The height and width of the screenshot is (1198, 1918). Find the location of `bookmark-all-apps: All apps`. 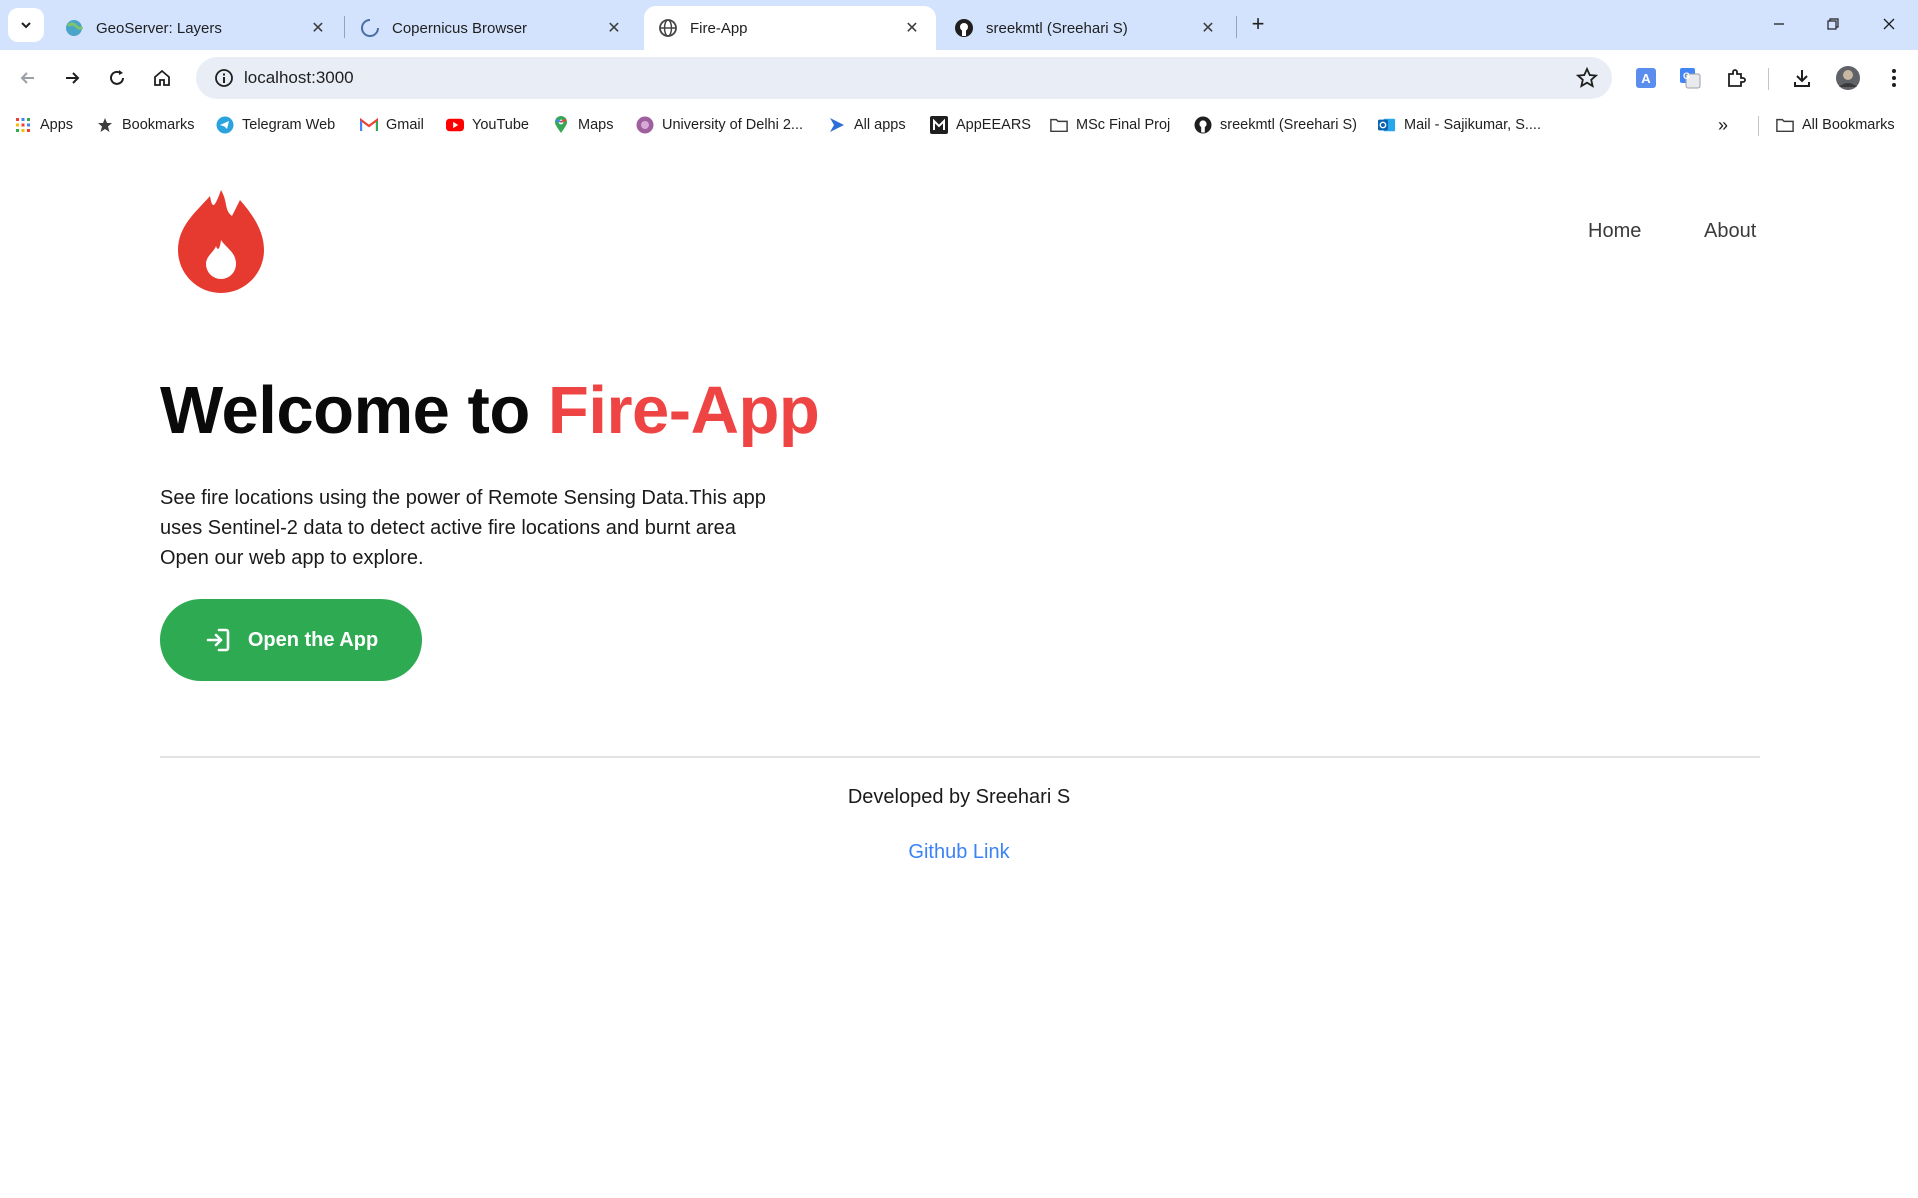

bookmark-all-apps: All apps is located at coordinates (867, 125).